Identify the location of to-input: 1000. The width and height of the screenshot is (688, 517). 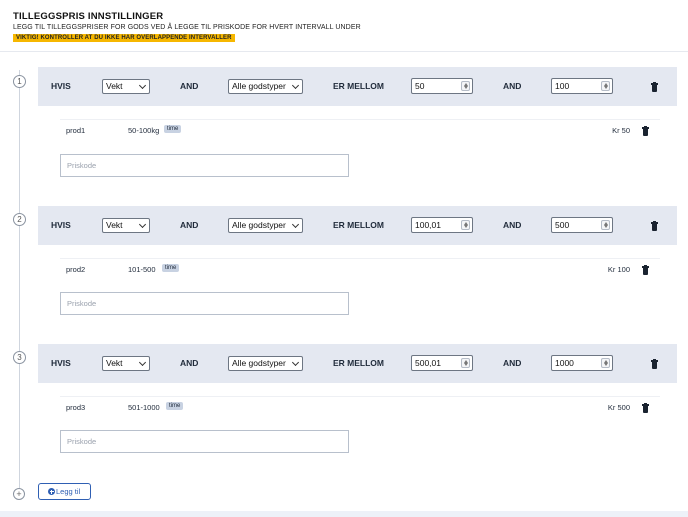
(582, 363).